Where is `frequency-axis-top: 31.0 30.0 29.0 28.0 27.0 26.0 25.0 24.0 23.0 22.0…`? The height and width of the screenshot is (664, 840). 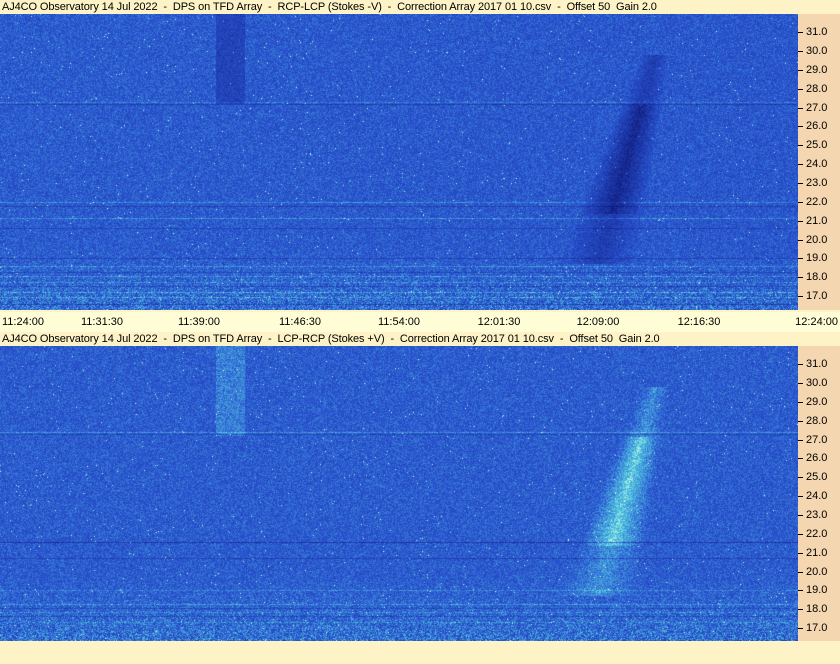
frequency-axis-top: 31.0 30.0 29.0 28.0 27.0 26.0 25.0 24.0 23.0 22.0… is located at coordinates (819, 162).